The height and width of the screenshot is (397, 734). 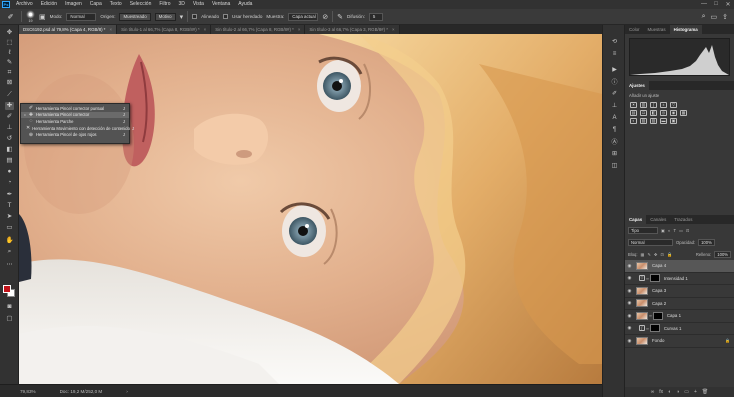 I want to click on eraser-icon: ◧, so click(x=9, y=150).